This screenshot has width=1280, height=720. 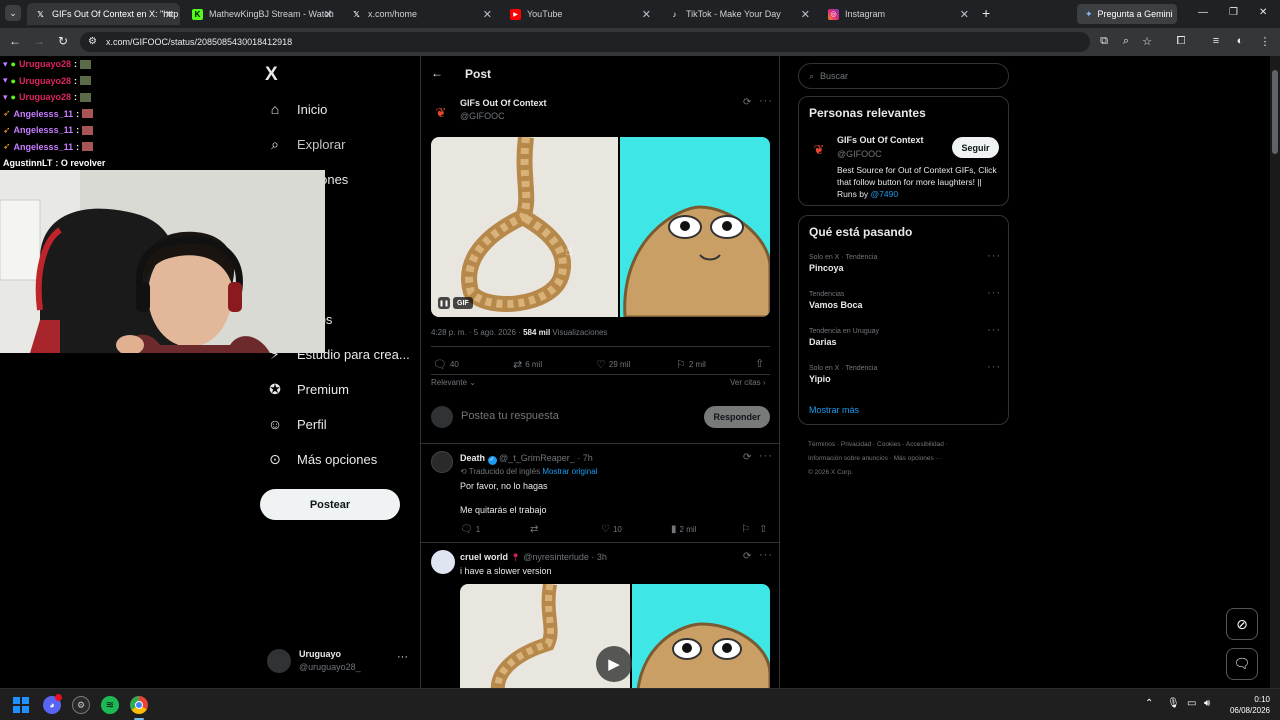 I want to click on repost-action: ⇄, so click(x=534, y=529).